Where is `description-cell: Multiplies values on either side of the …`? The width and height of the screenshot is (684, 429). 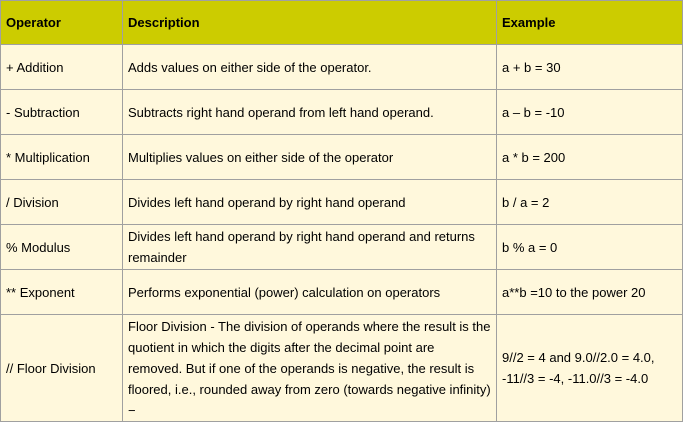 description-cell: Multiplies values on either side of the … is located at coordinates (309, 157).